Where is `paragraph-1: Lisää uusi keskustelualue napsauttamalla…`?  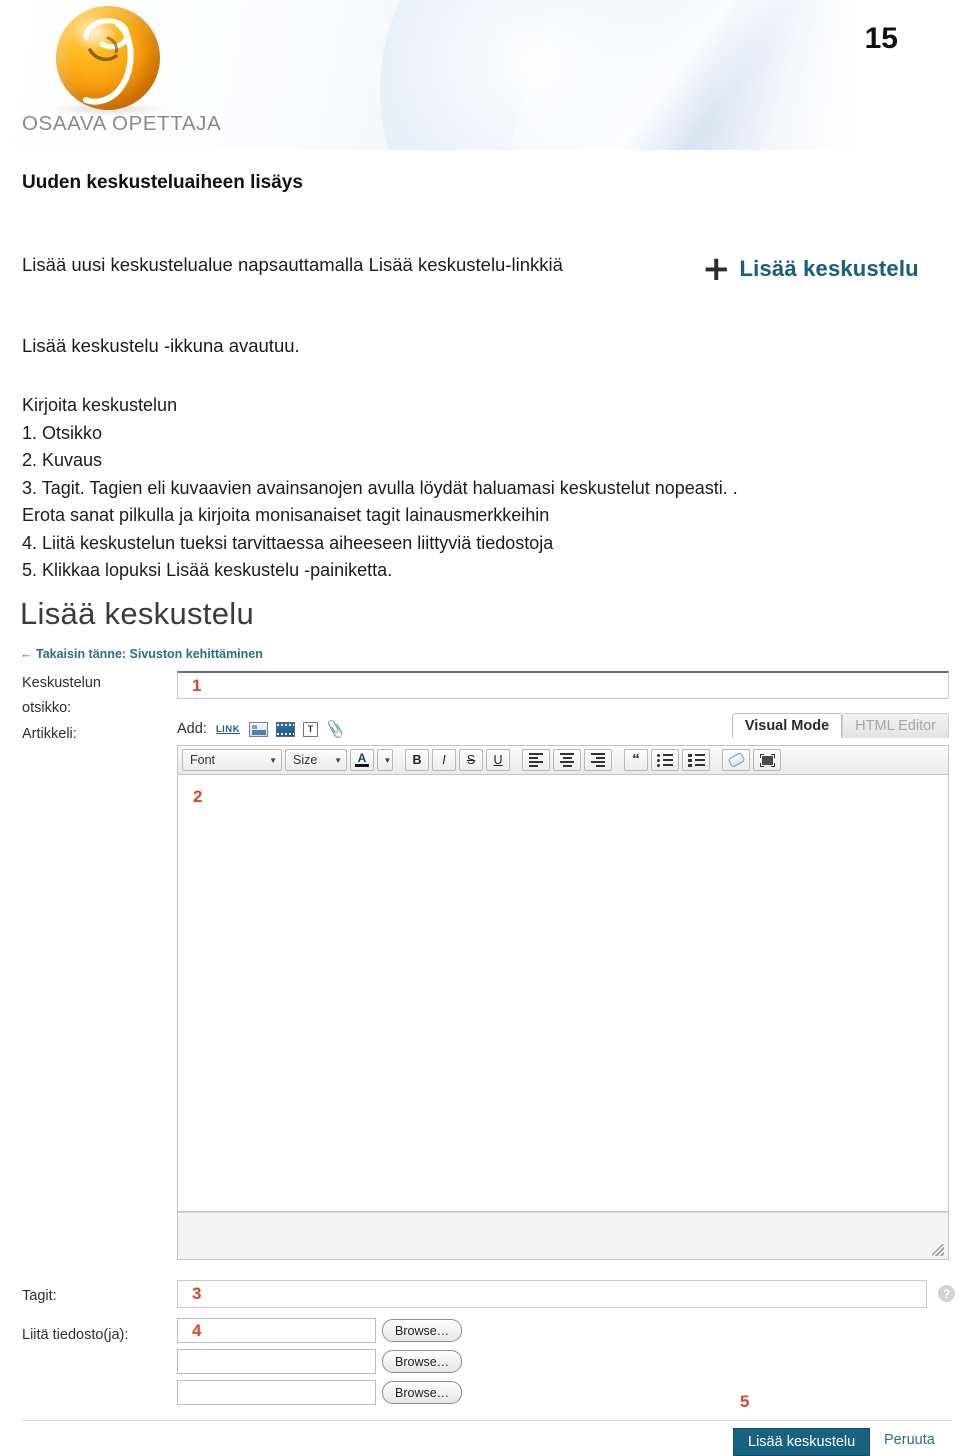
paragraph-1: Lisää uusi keskustelualue napsauttamalla… is located at coordinates (292, 264).